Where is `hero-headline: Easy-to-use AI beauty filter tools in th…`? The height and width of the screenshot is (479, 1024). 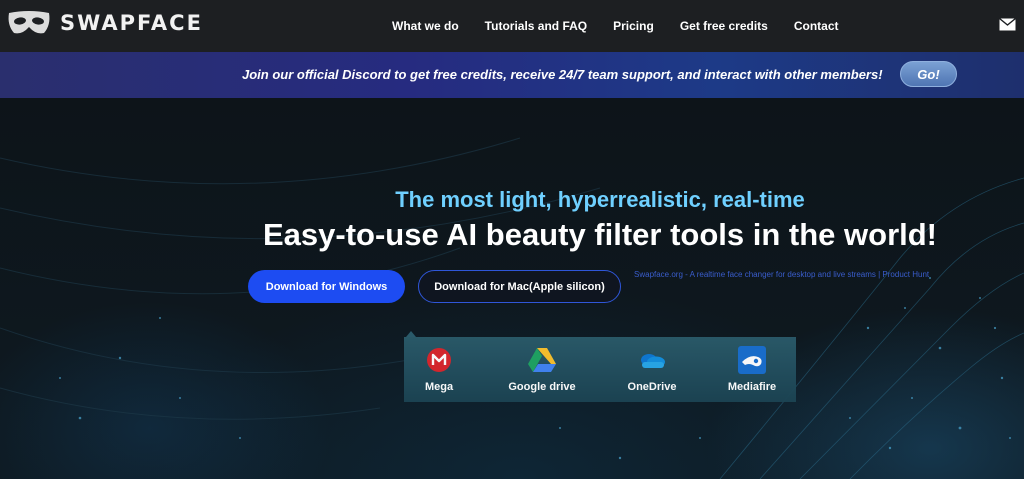 hero-headline: Easy-to-use AI beauty filter tools in th… is located at coordinates (600, 234).